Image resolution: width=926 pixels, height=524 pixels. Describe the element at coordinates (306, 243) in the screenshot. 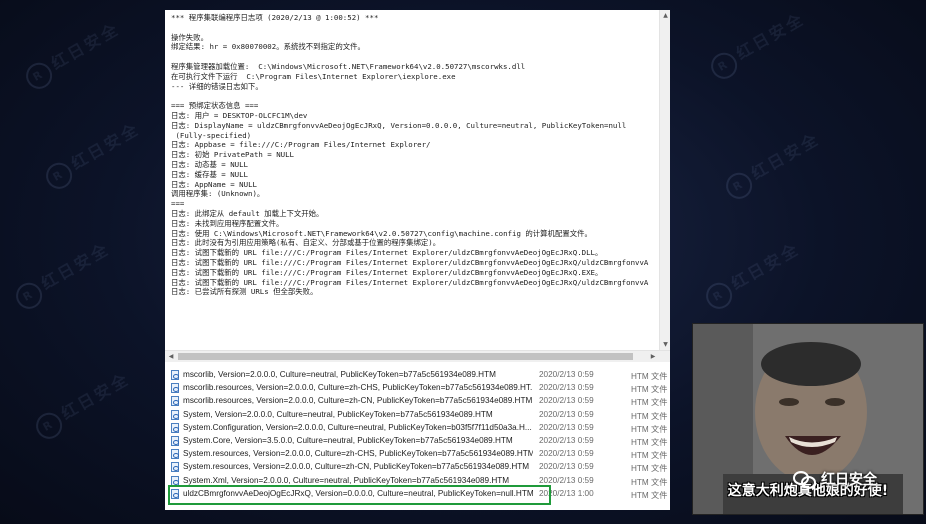

I see `log-line: 日志: 此时没有为引用应用策略(私有、自定义、分部或基于位置的程序集绑定)。` at that location.